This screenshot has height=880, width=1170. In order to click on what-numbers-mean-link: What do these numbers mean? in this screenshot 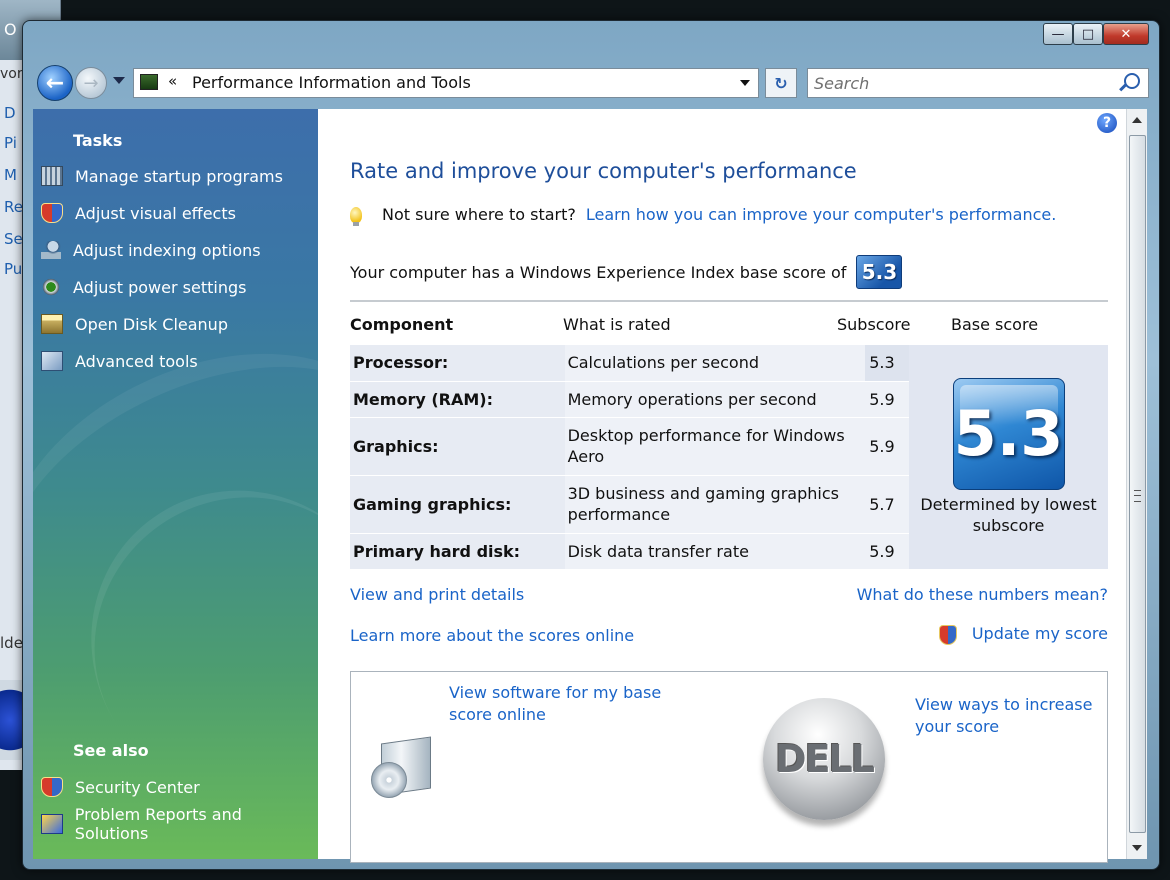, I will do `click(982, 594)`.